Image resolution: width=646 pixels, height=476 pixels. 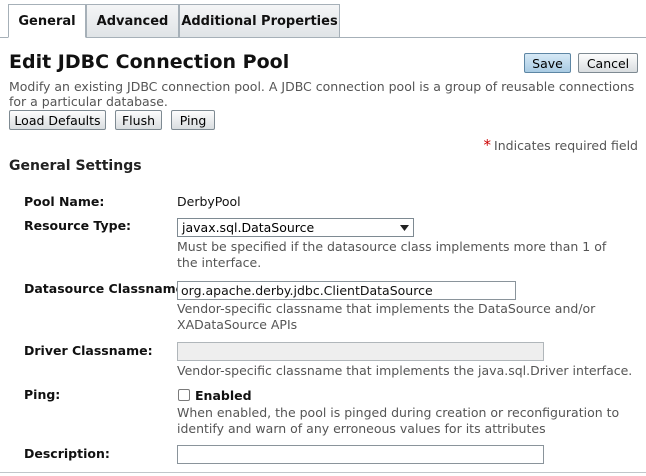 What do you see at coordinates (360, 454) in the screenshot?
I see `description-field` at bounding box center [360, 454].